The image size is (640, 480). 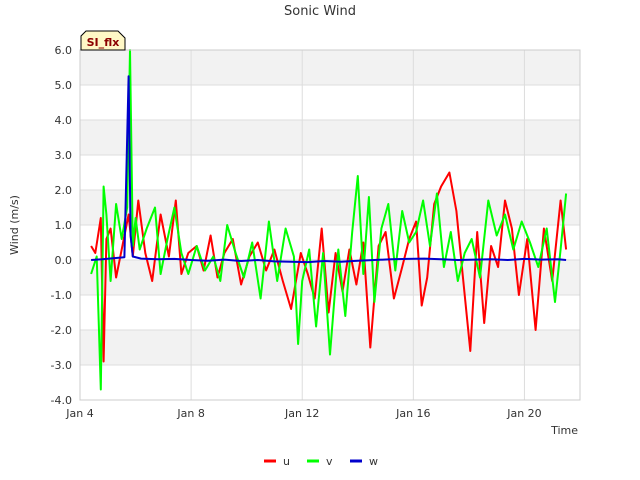 I want to click on y-tick-label: -2.0, so click(x=61, y=330).